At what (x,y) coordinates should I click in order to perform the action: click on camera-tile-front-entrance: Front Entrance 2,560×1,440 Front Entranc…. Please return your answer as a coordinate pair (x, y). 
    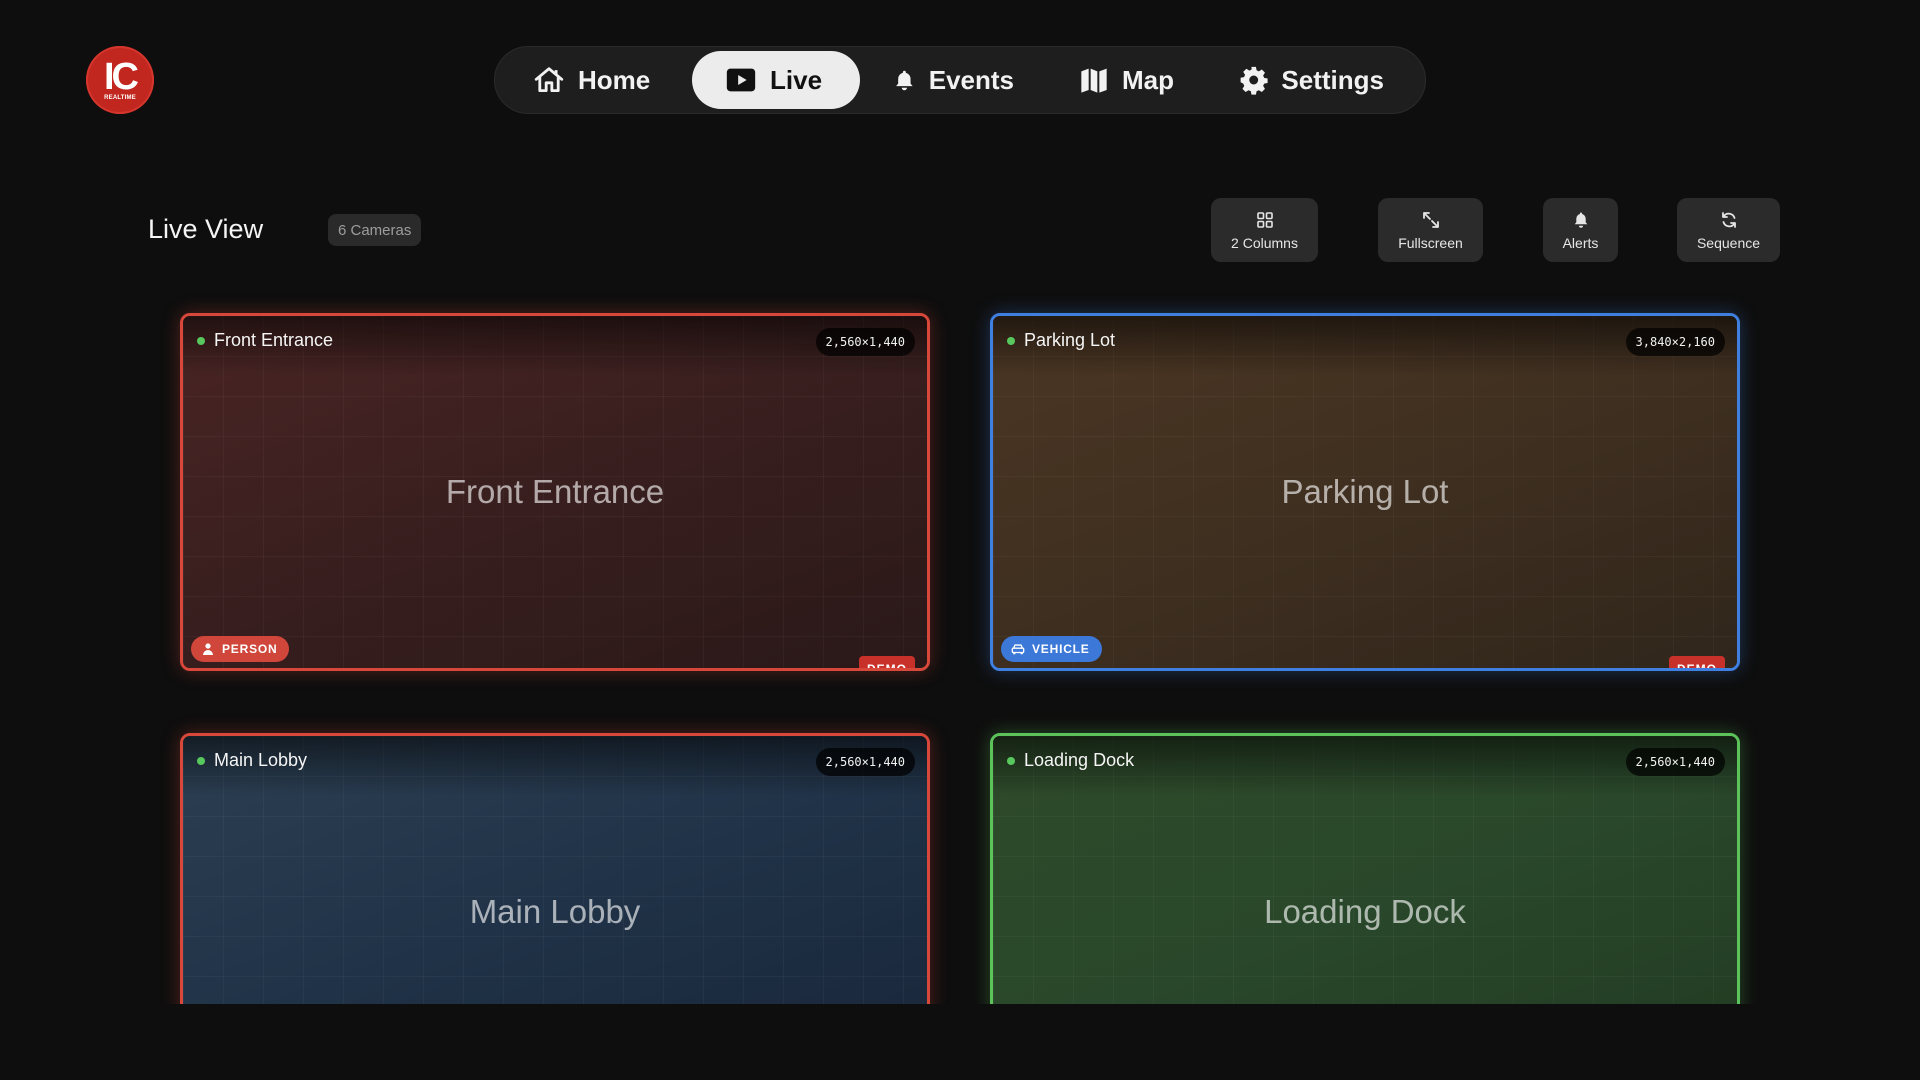
    Looking at the image, I should click on (555, 492).